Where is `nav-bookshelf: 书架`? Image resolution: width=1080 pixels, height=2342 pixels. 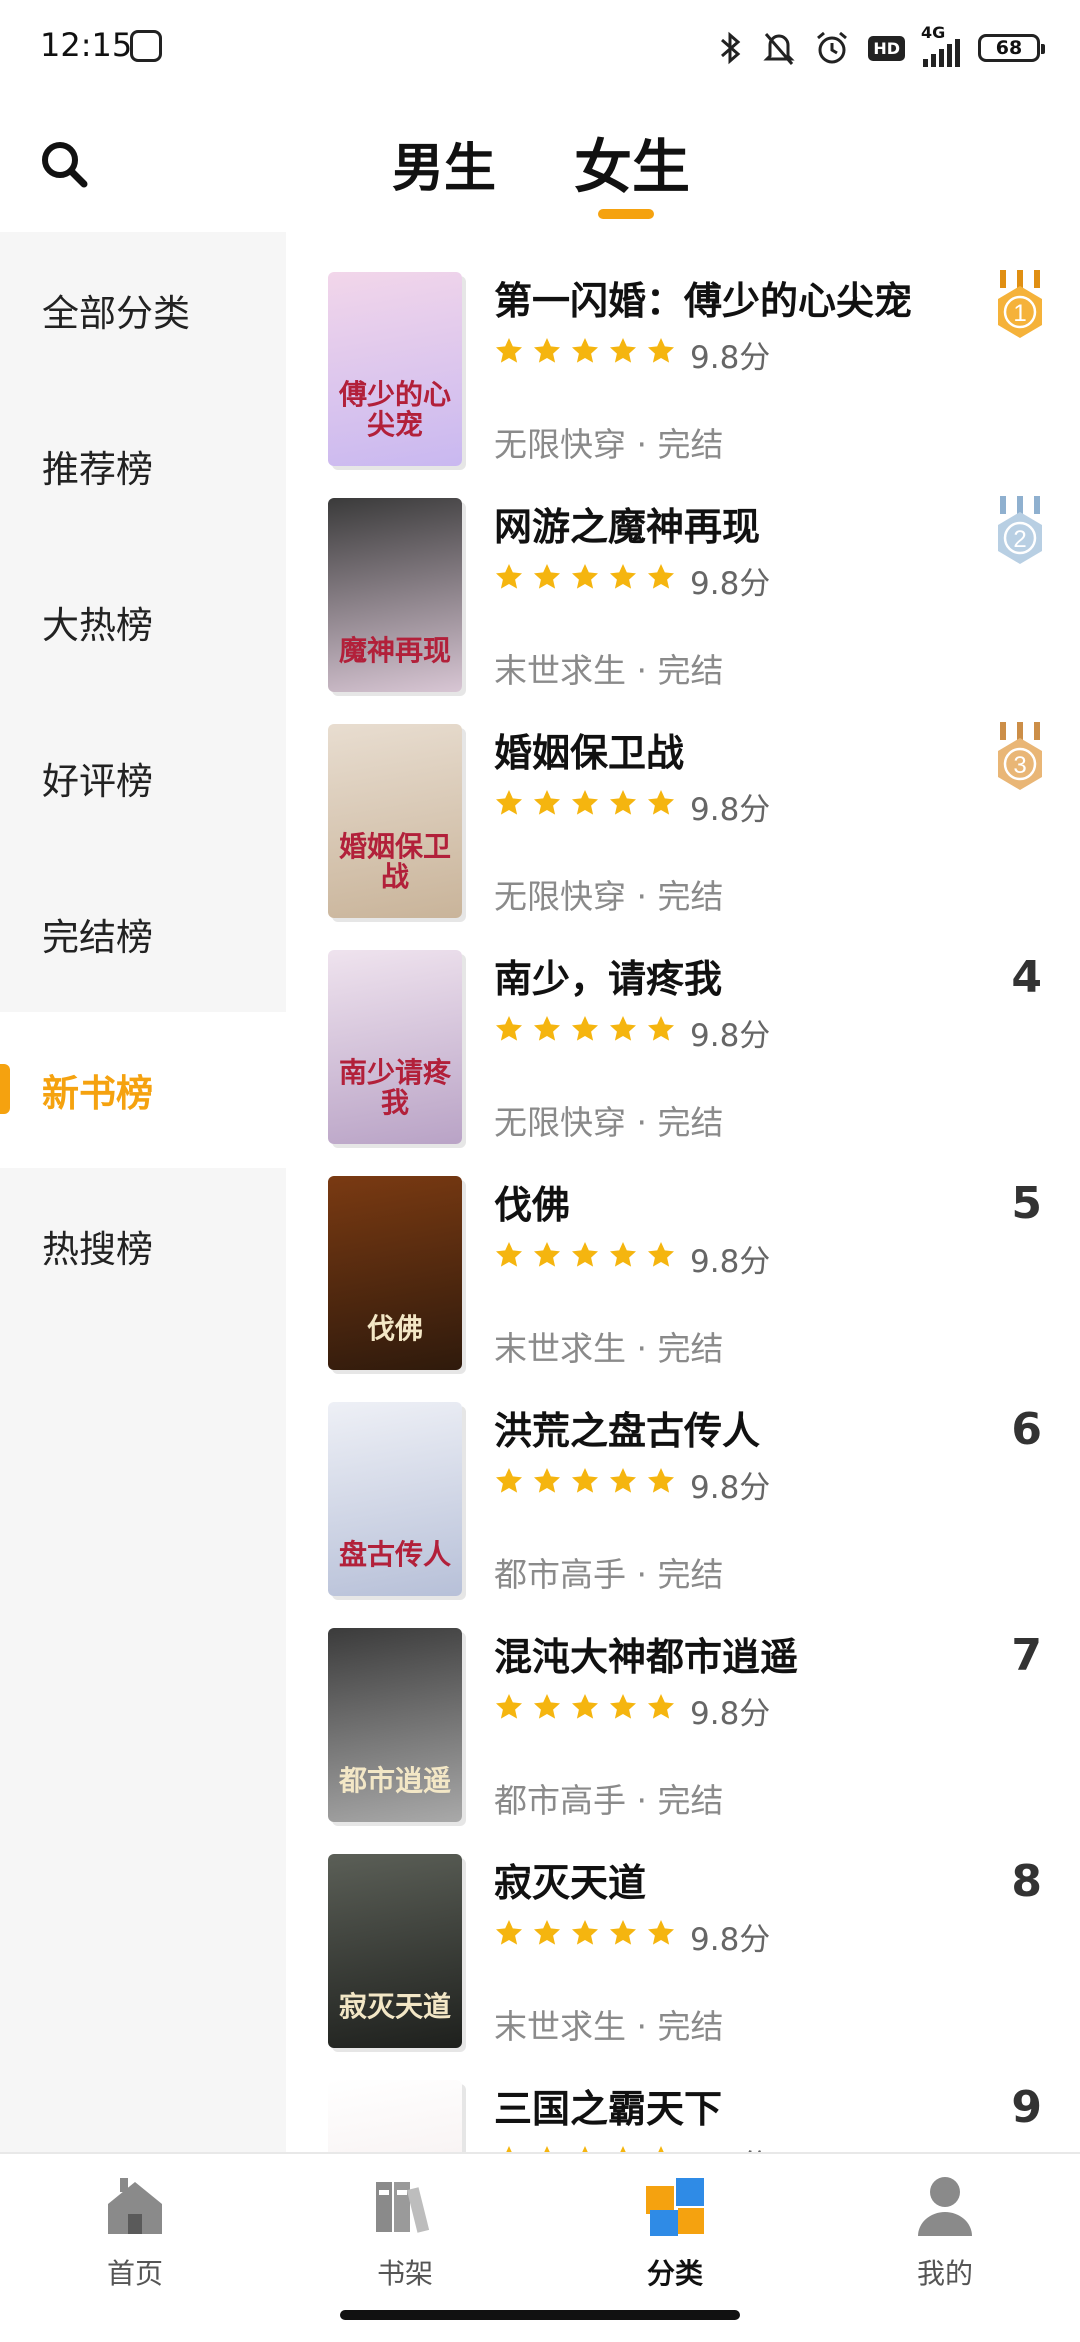
nav-bookshelf: 书架 is located at coordinates (405, 2239).